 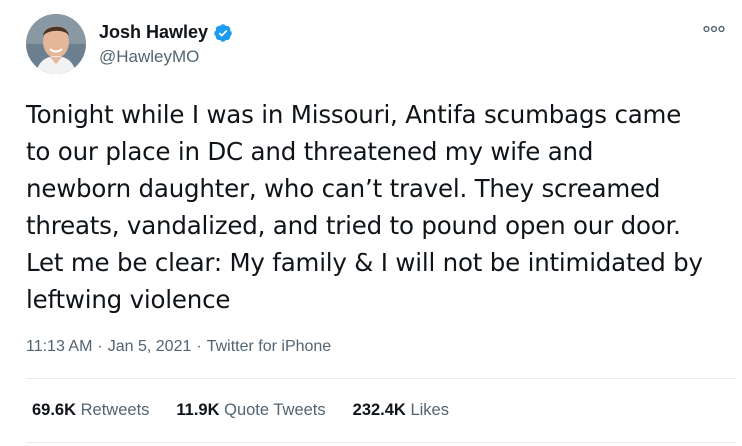 What do you see at coordinates (275, 410) in the screenshot?
I see `quote-tweets-label: Quote Tweets` at bounding box center [275, 410].